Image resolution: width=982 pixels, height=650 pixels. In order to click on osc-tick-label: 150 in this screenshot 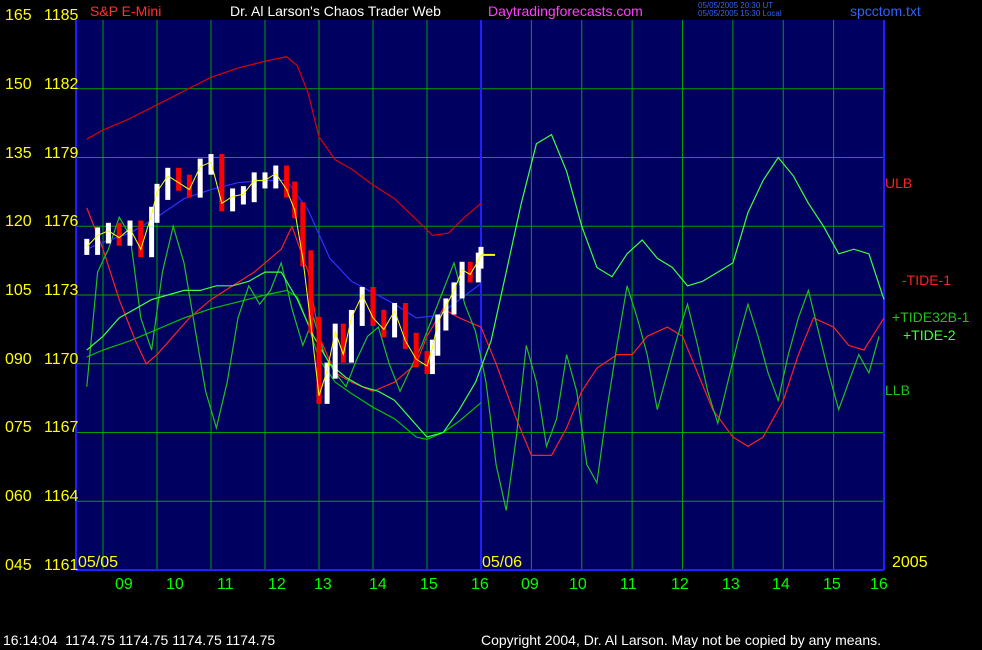, I will do `click(18, 84)`.